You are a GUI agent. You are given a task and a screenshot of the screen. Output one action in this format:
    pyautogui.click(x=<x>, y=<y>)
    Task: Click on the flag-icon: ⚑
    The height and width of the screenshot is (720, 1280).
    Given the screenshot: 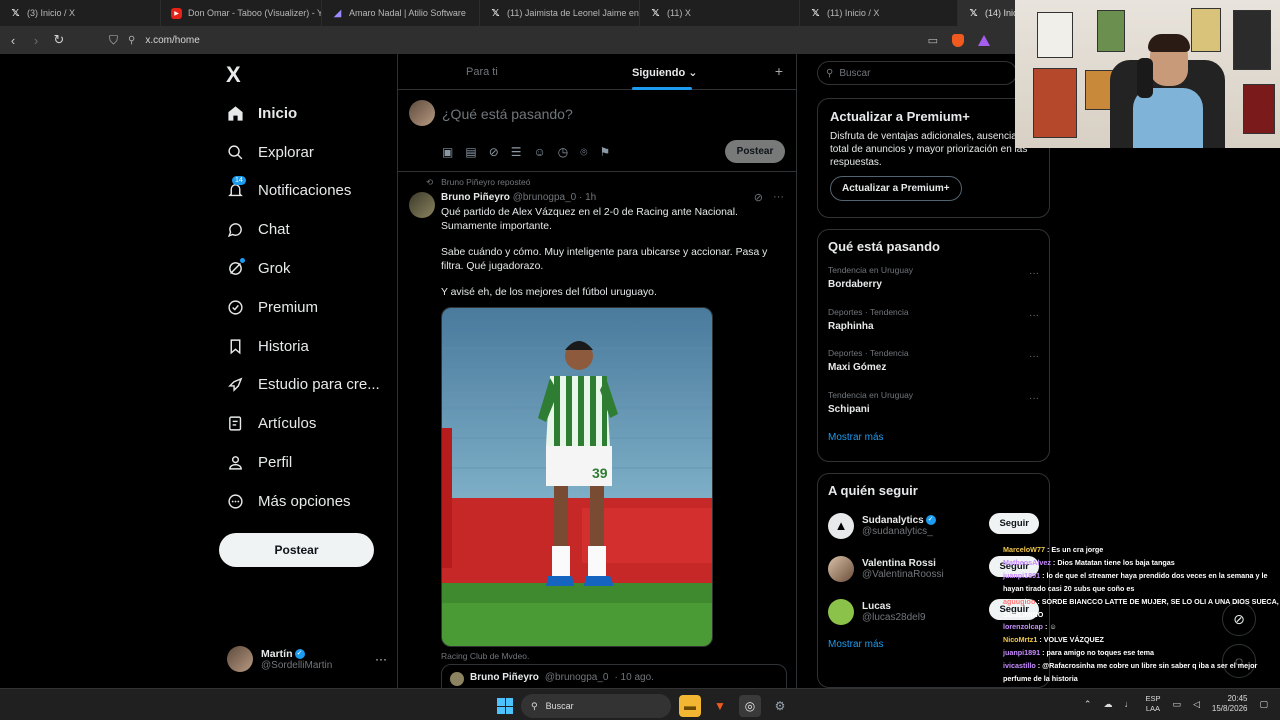 What is the action you would take?
    pyautogui.click(x=604, y=152)
    